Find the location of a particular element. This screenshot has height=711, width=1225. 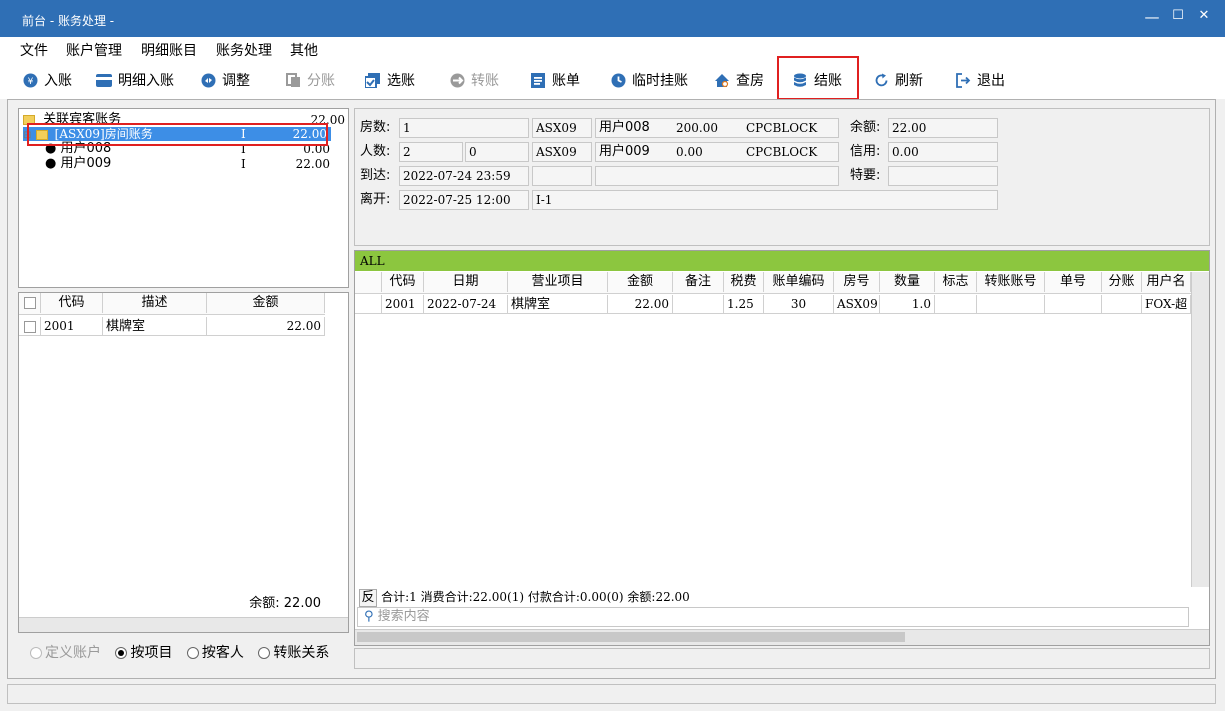

col-date: 日期 is located at coordinates (466, 282).